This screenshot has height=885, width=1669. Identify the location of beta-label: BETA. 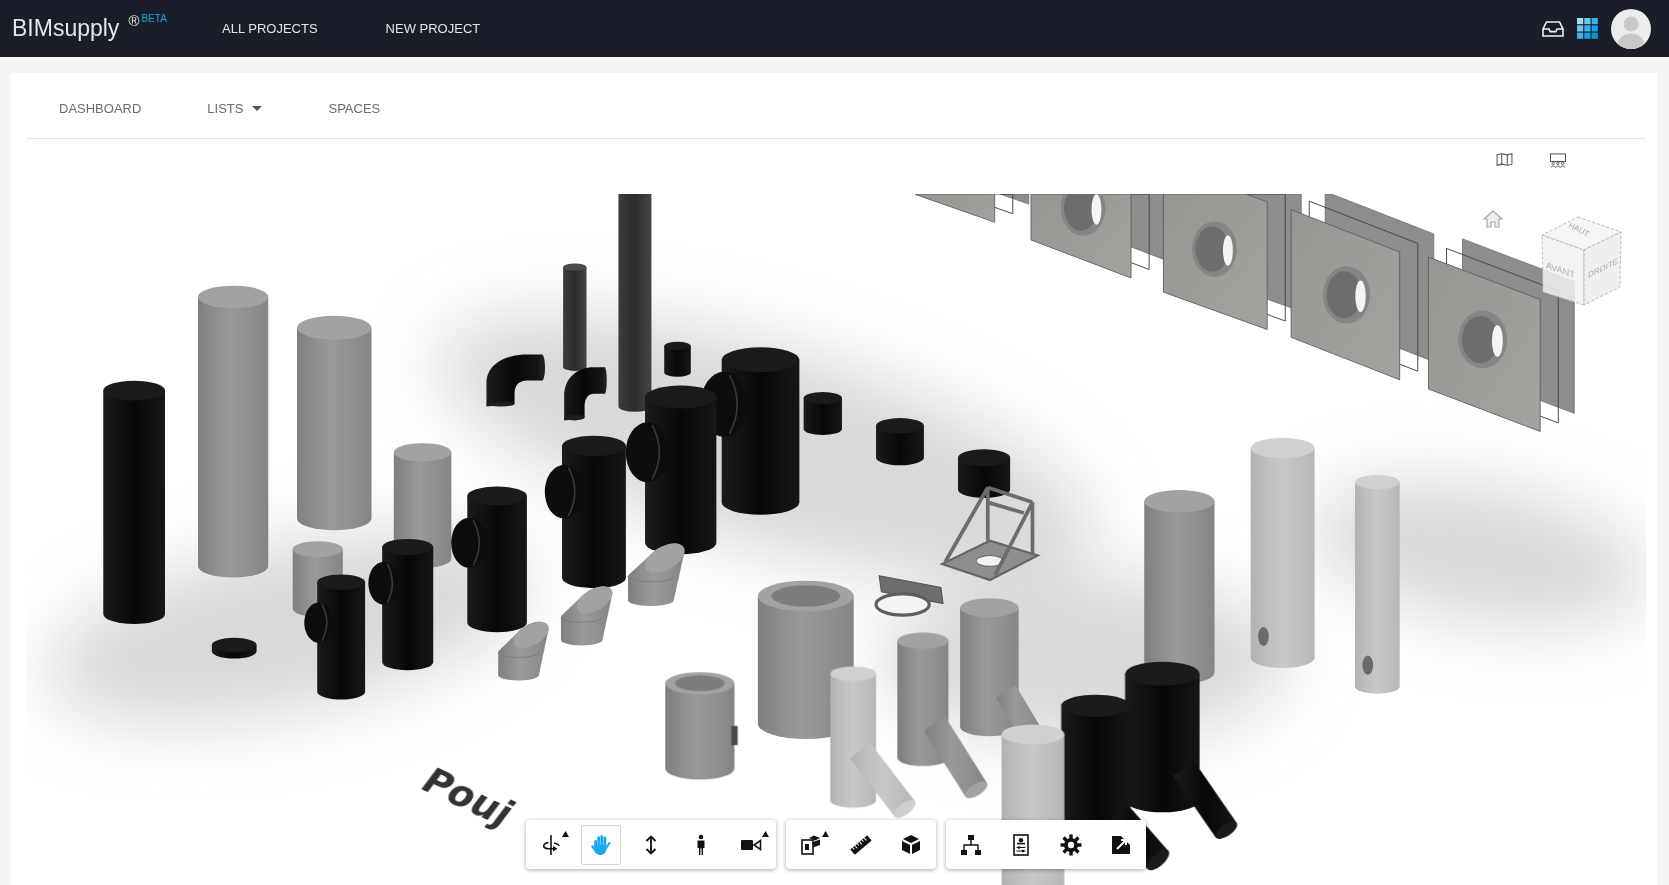
(154, 19).